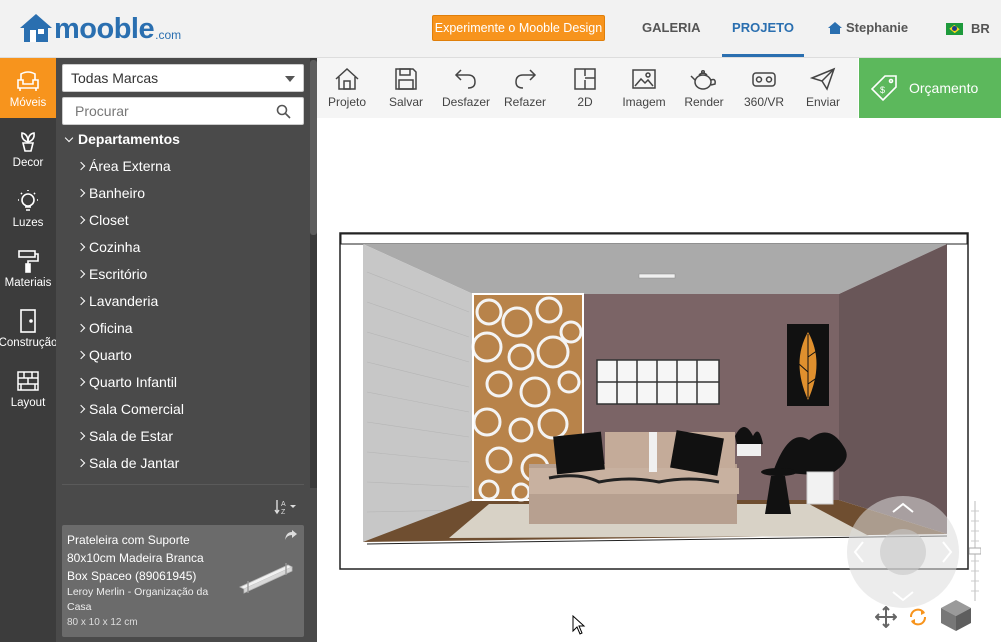  Describe the element at coordinates (644, 79) in the screenshot. I see `image-icon` at that location.